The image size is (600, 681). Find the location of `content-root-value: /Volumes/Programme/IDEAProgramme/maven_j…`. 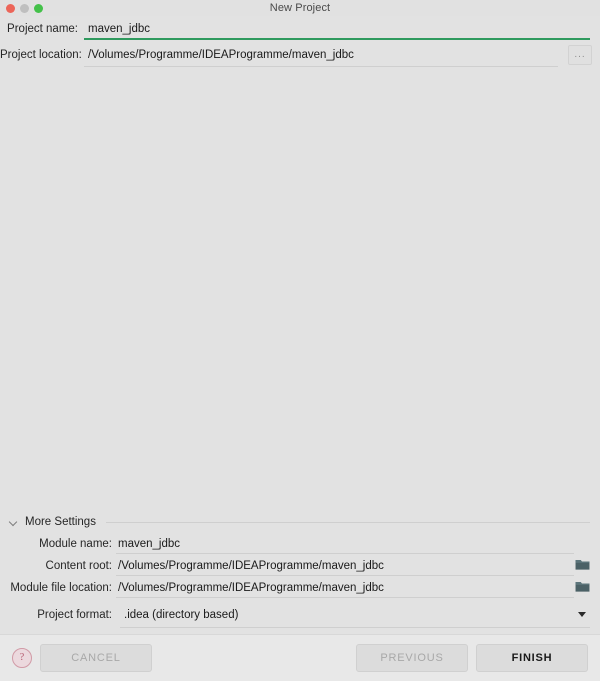

content-root-value: /Volumes/Programme/IDEAProgramme/maven_j… is located at coordinates (251, 565).